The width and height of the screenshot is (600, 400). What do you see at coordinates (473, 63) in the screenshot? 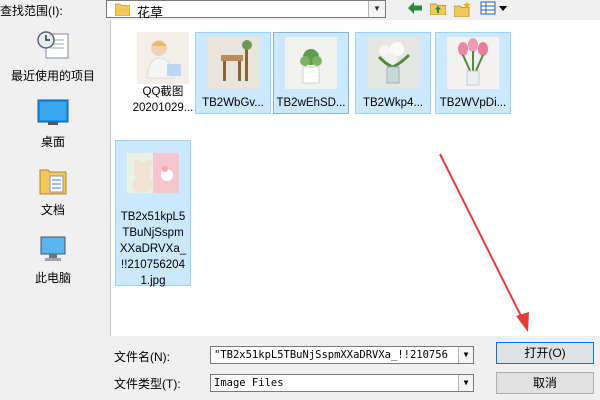
I see `tulip-photo-thumbnail` at bounding box center [473, 63].